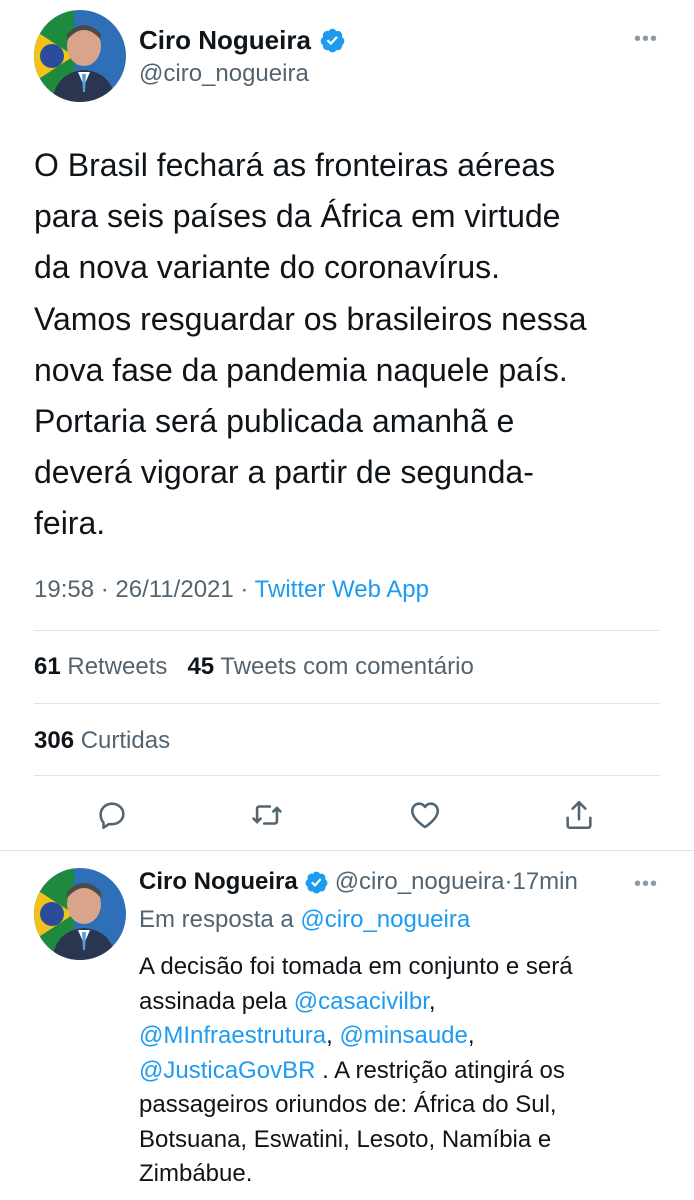  I want to click on reply-text-line: Botsuana, Eswatini, Lesoto, Namíbia e, so click(345, 1139).